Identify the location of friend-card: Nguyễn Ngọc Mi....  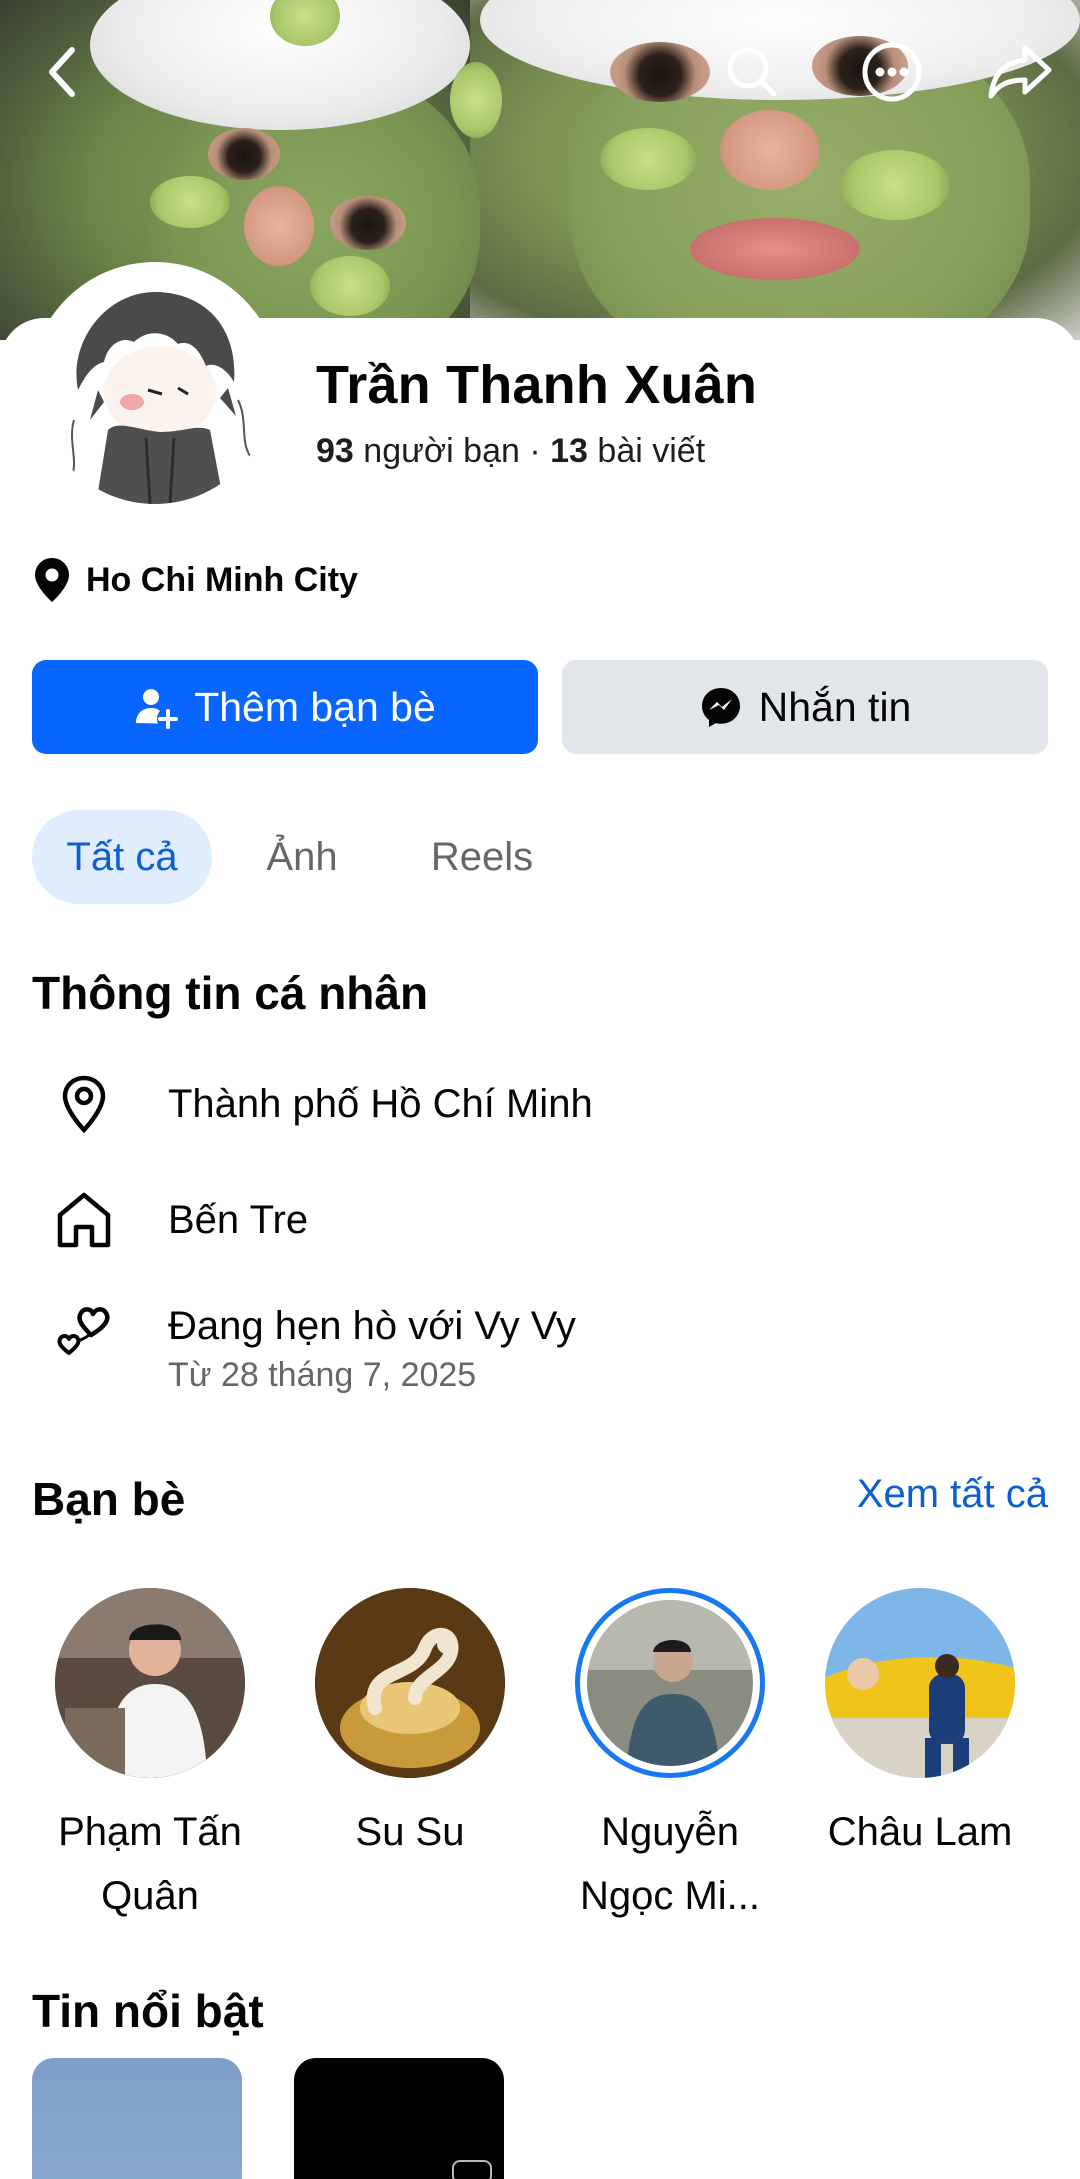
(670, 1758).